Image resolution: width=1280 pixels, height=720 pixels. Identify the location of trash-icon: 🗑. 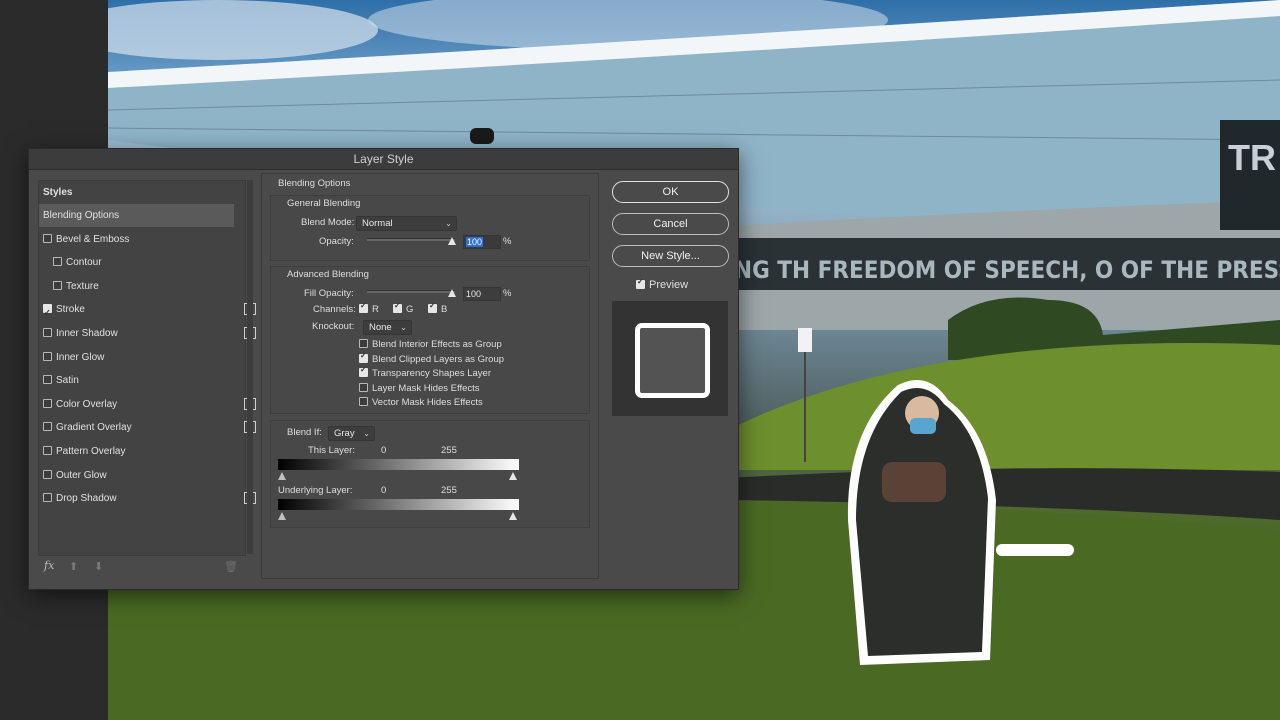
(231, 566).